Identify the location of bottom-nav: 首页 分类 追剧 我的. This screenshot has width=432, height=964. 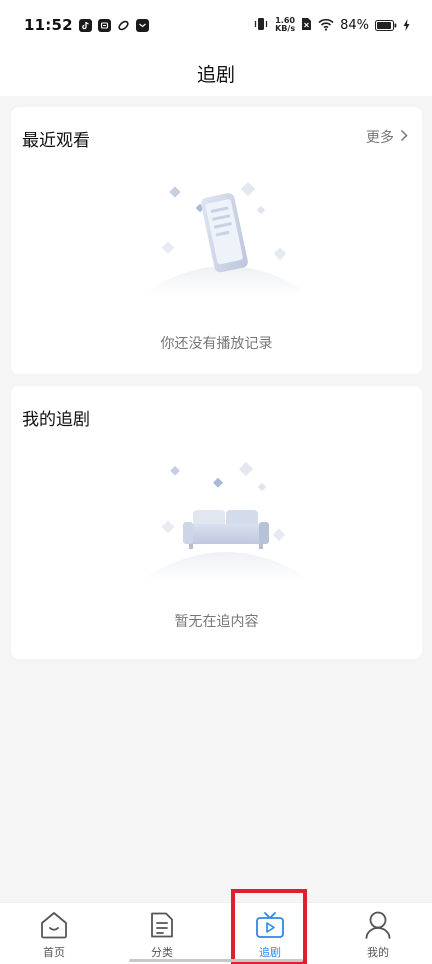
(216, 933).